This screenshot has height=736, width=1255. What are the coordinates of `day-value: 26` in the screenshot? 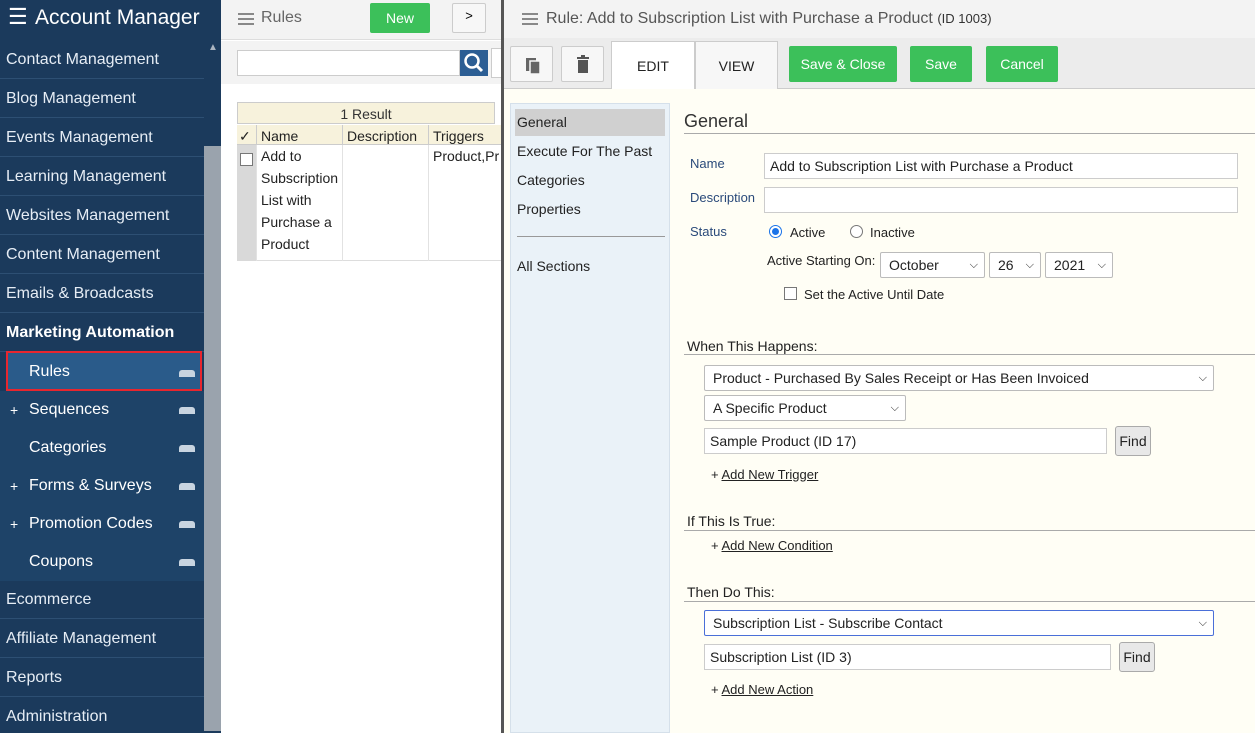 It's located at (1006, 265).